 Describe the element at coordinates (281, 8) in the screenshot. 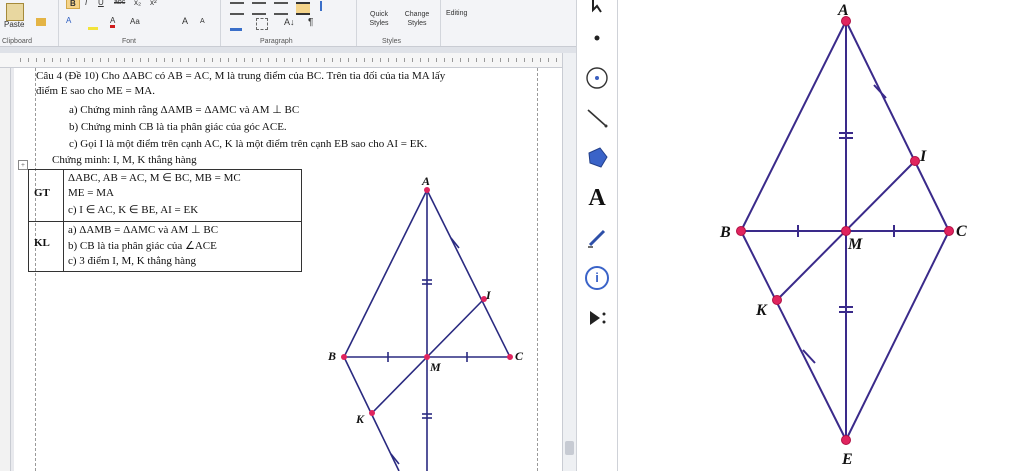

I see `align-right-icon` at that location.